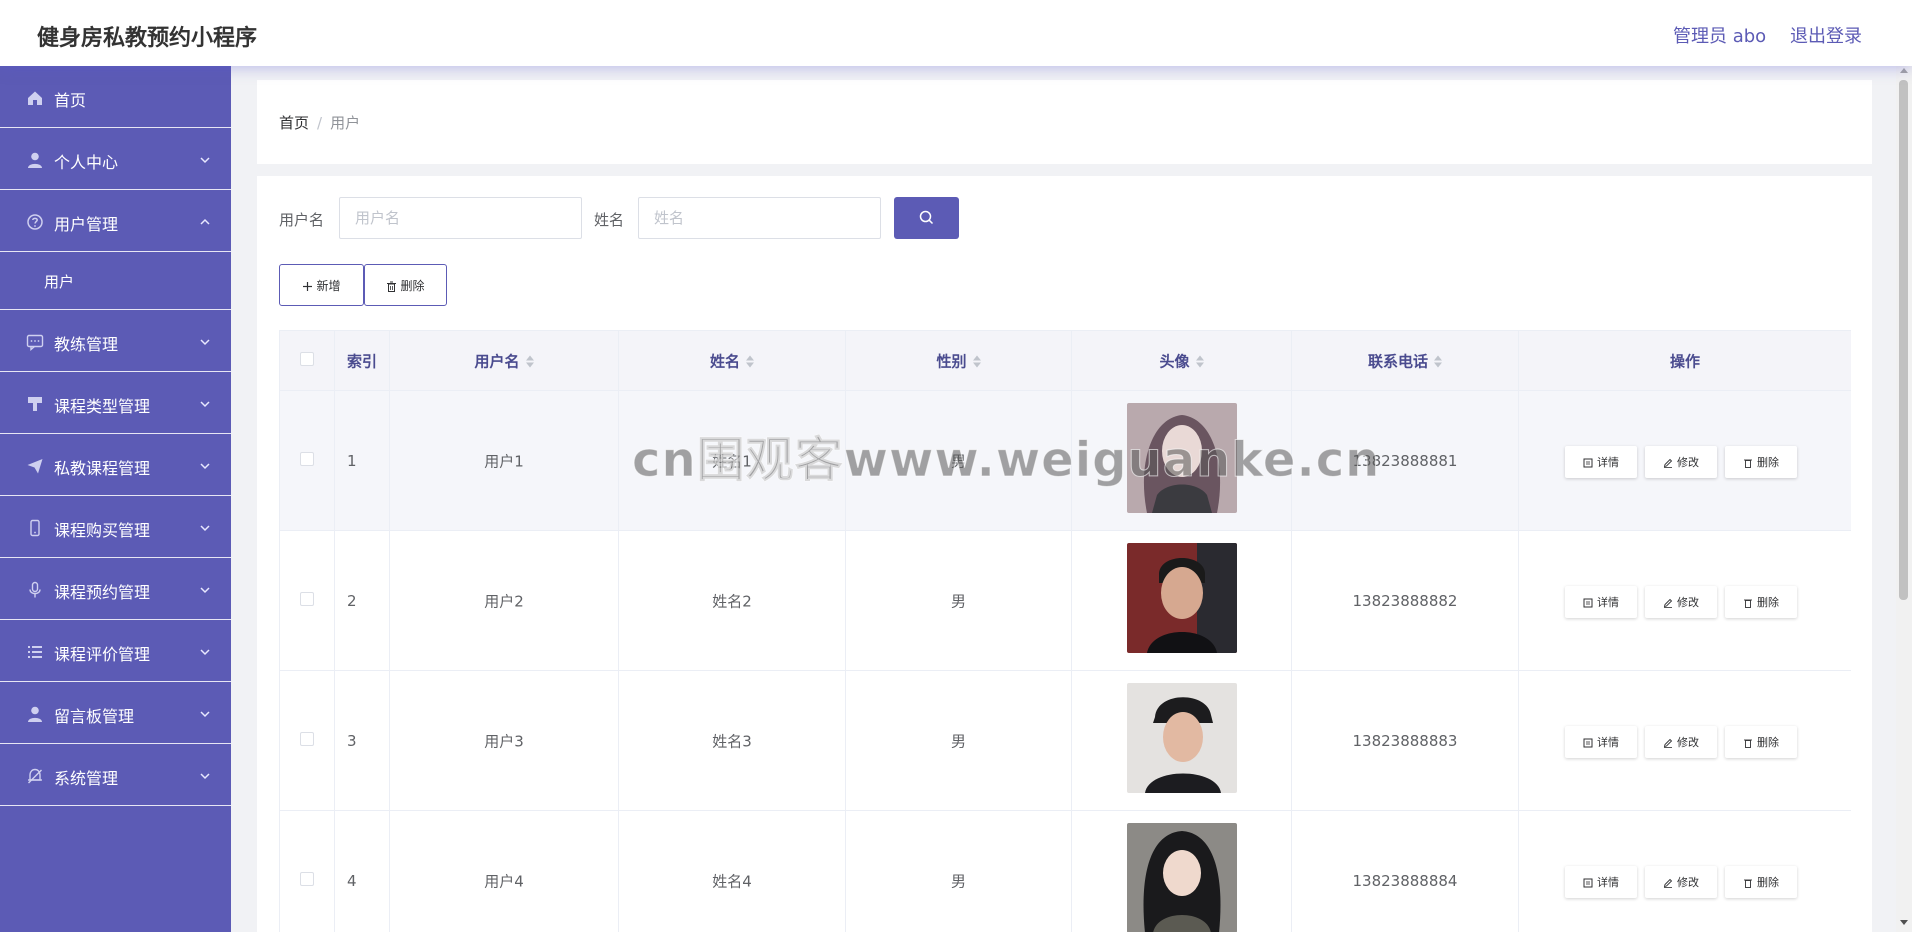 The image size is (1912, 932). I want to click on sidebar-item-label: 私教课程管理, so click(102, 468).